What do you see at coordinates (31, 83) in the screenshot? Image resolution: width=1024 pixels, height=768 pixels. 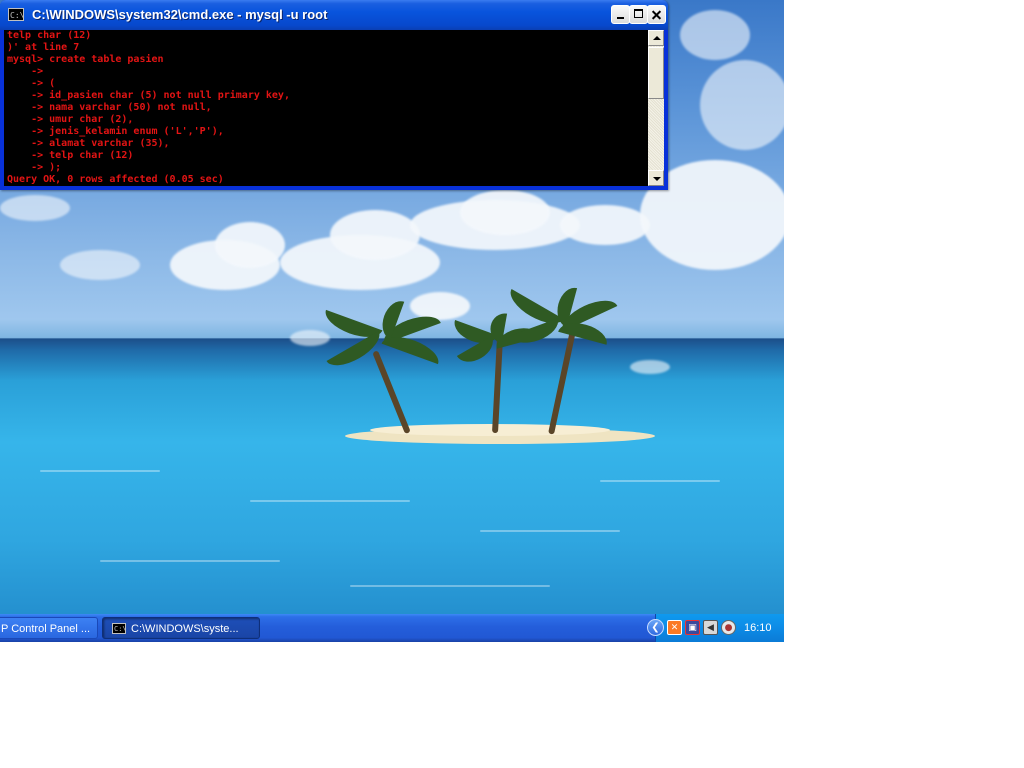 I see `console-line: -> (` at bounding box center [31, 83].